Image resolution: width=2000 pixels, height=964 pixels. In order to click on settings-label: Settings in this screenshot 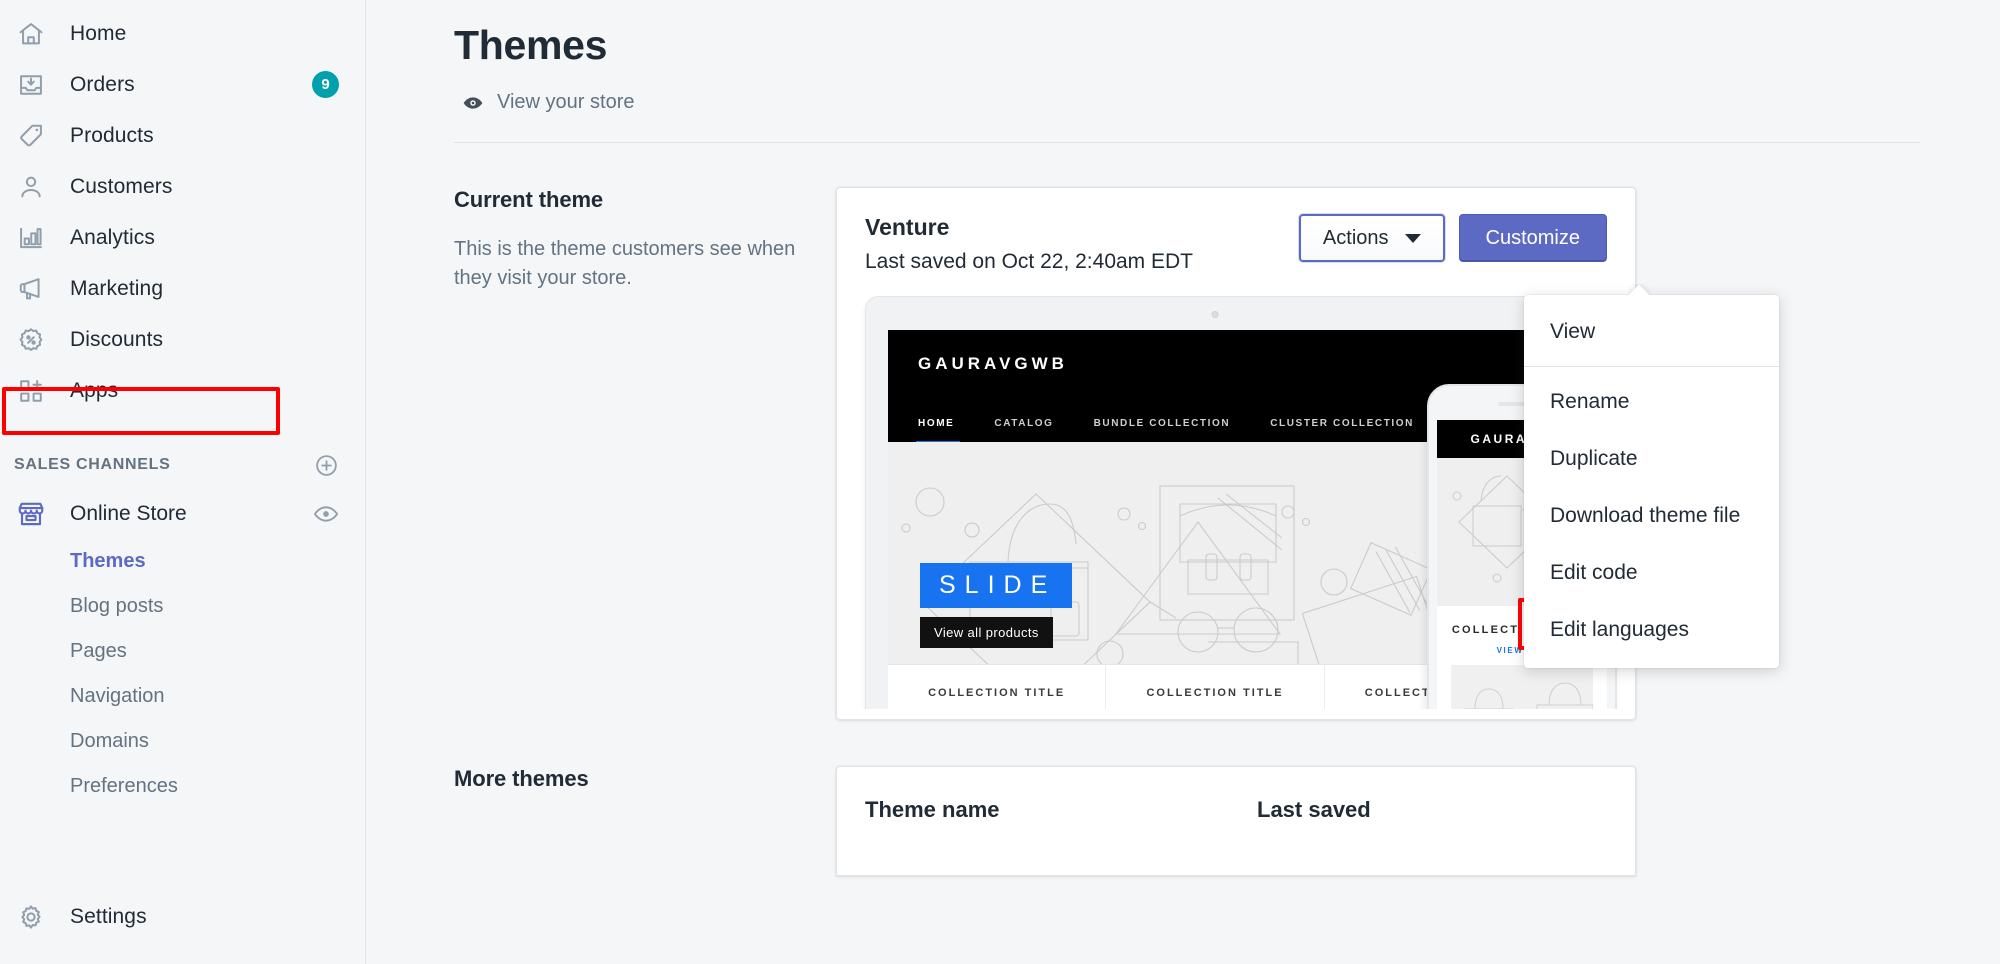, I will do `click(108, 916)`.